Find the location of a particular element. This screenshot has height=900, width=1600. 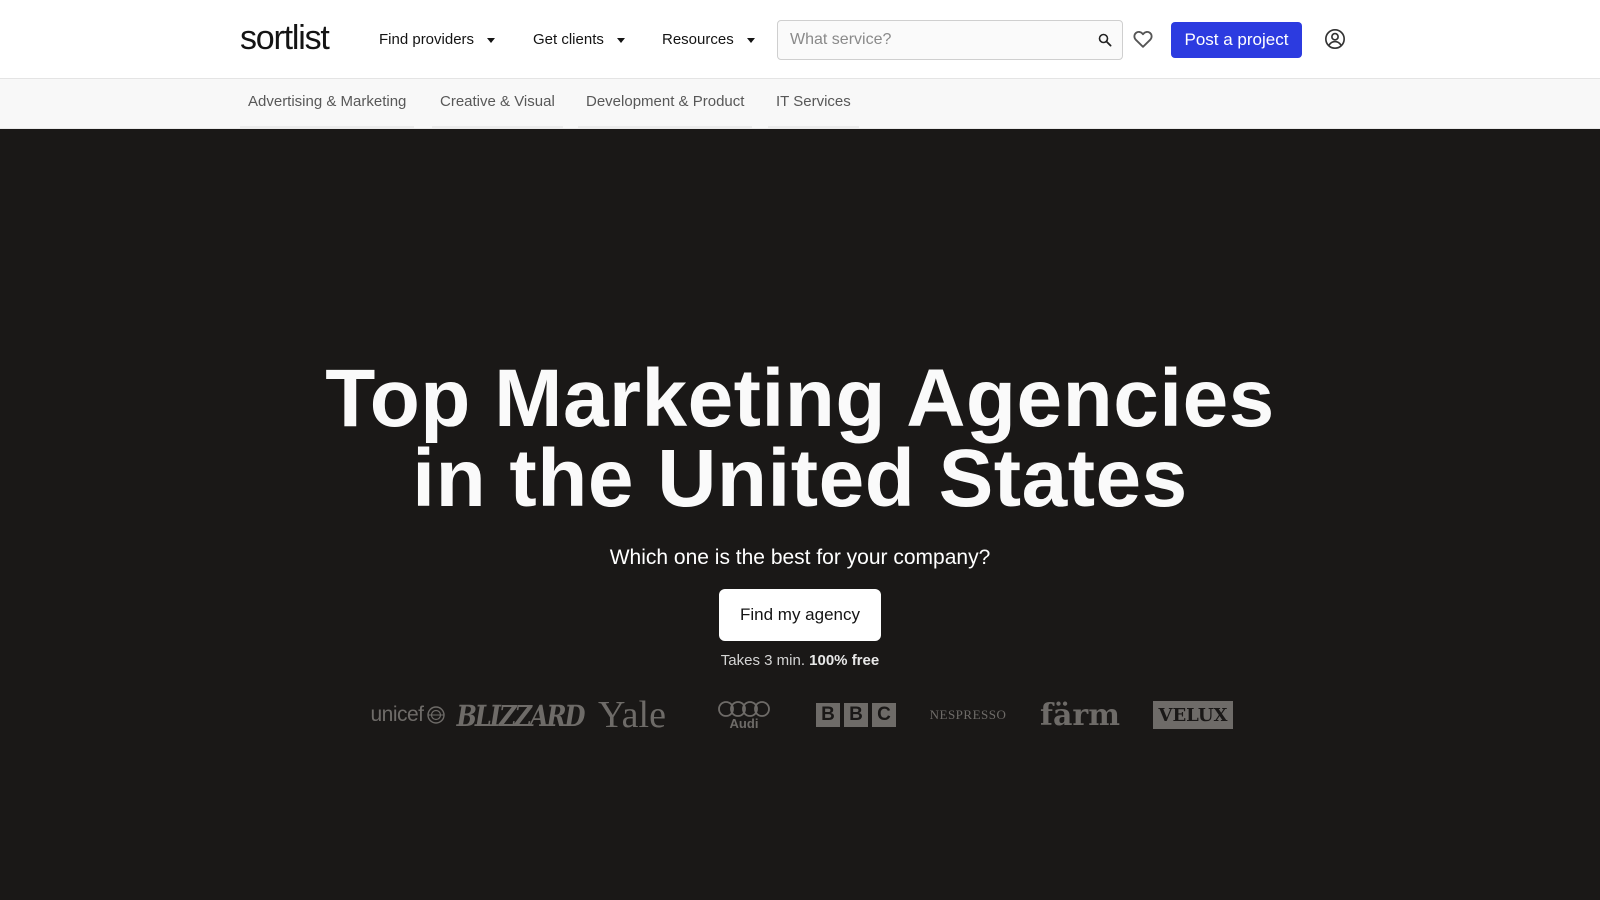

service-search-input is located at coordinates (933, 40).